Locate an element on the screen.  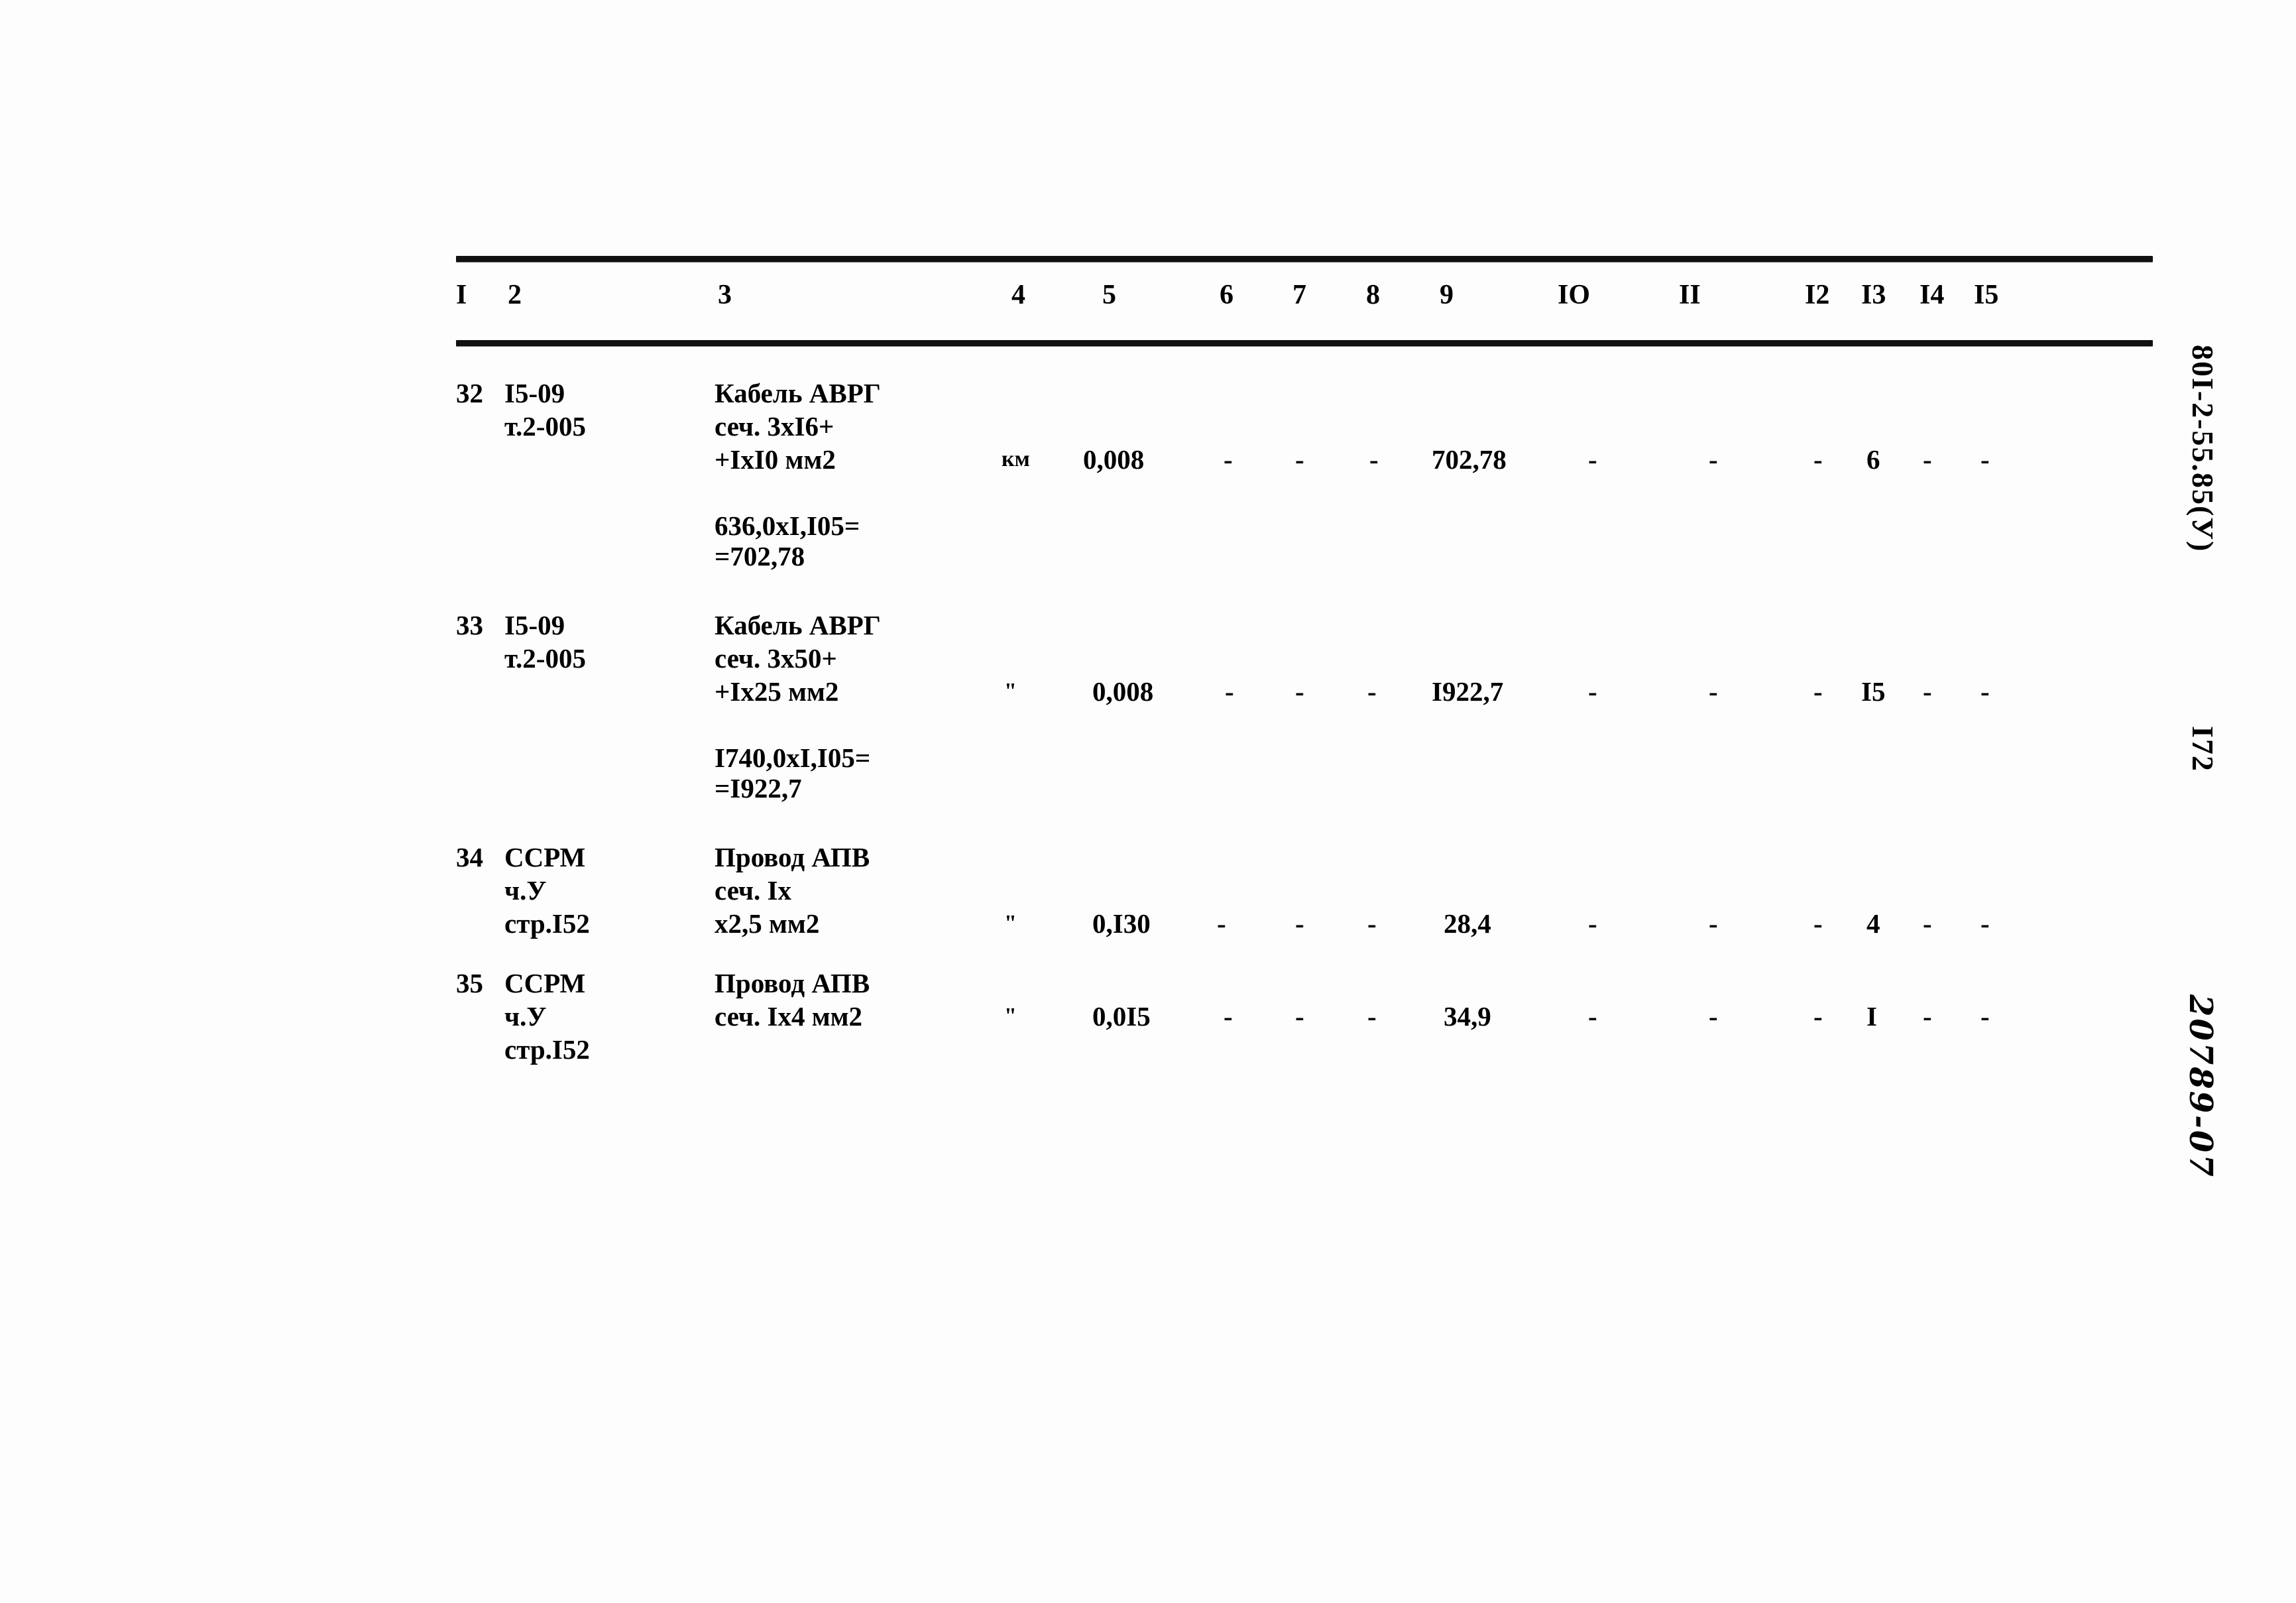
row-col-13: I is located at coordinates (1871, 1017).